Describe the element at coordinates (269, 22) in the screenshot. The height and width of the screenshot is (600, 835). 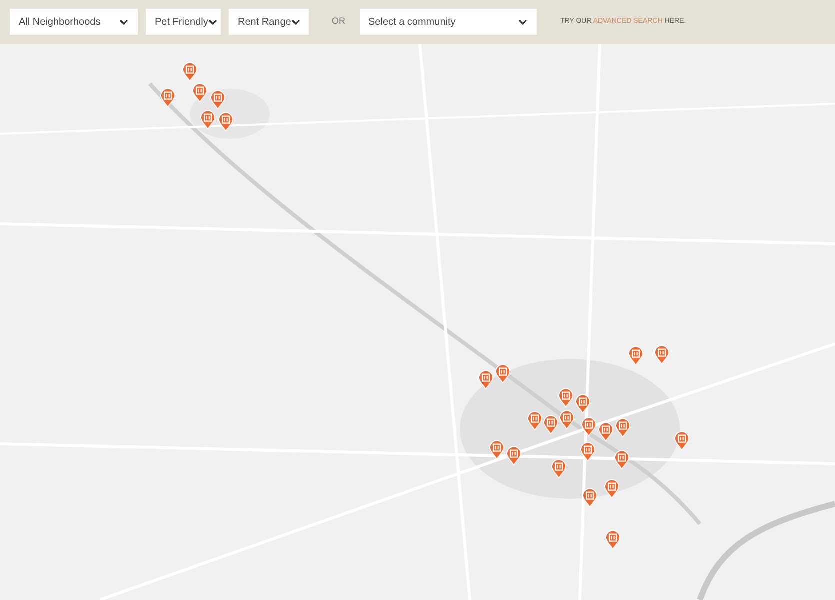
I see `filter-dropdown: Rent Range` at that location.